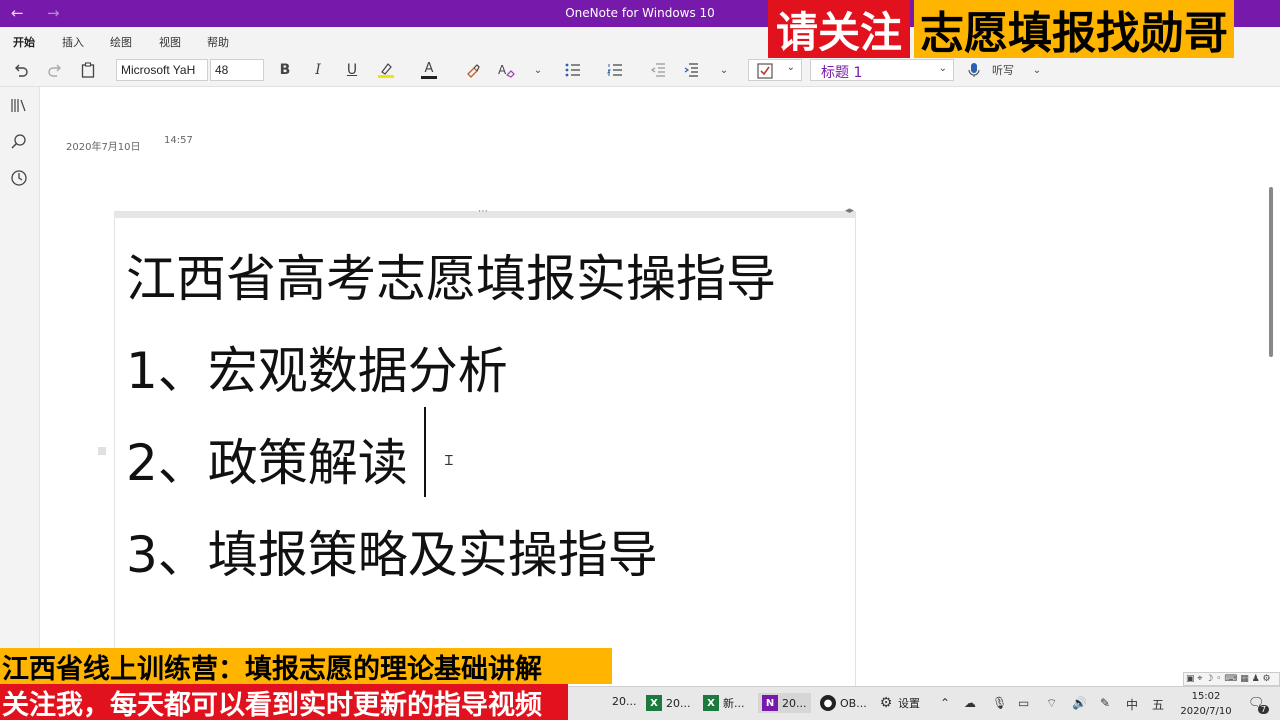  Describe the element at coordinates (429, 77) in the screenshot. I see `font-color-bar` at that location.